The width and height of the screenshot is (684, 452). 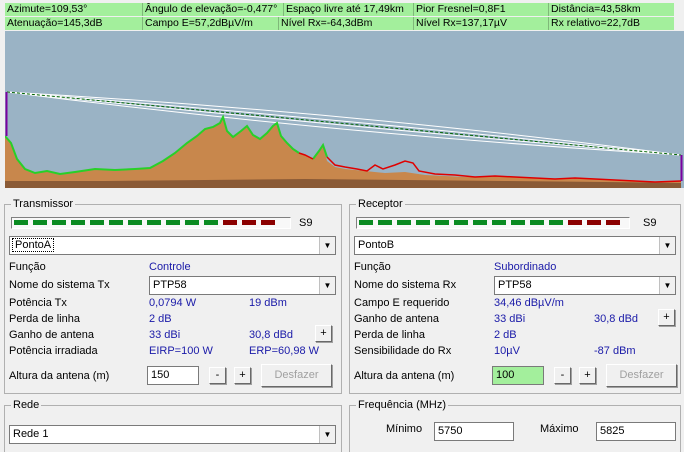 I want to click on rx-sens-uv: 10µV, so click(x=507, y=351).